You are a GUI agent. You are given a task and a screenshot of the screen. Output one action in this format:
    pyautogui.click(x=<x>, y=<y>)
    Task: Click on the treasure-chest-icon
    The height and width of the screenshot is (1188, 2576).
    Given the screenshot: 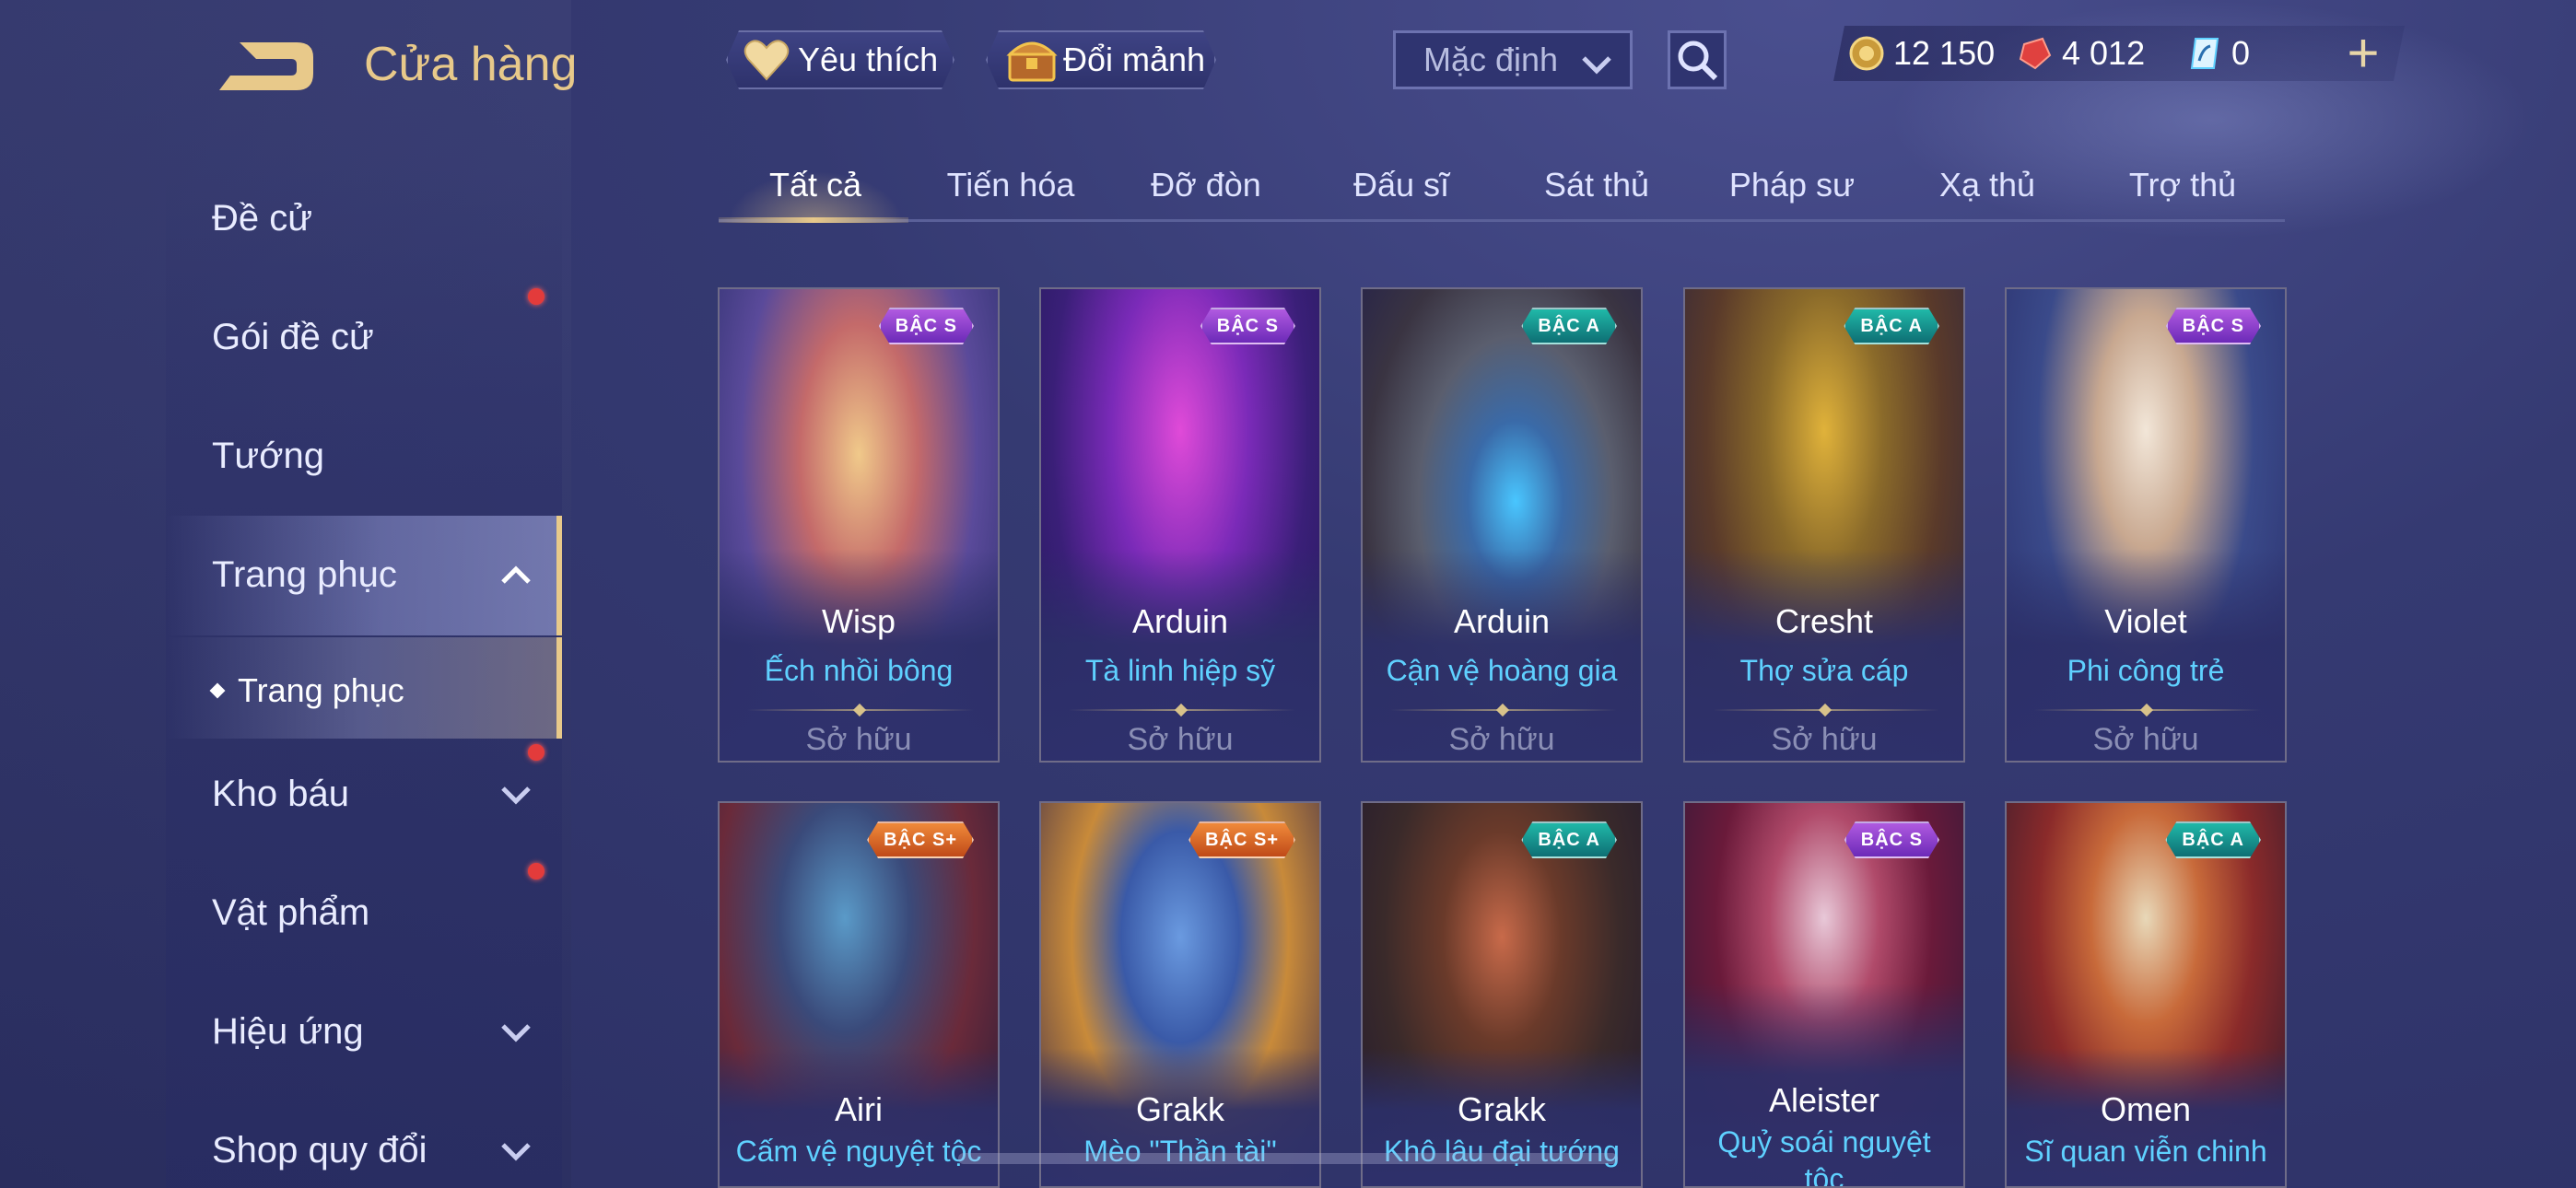 What is the action you would take?
    pyautogui.click(x=1032, y=60)
    